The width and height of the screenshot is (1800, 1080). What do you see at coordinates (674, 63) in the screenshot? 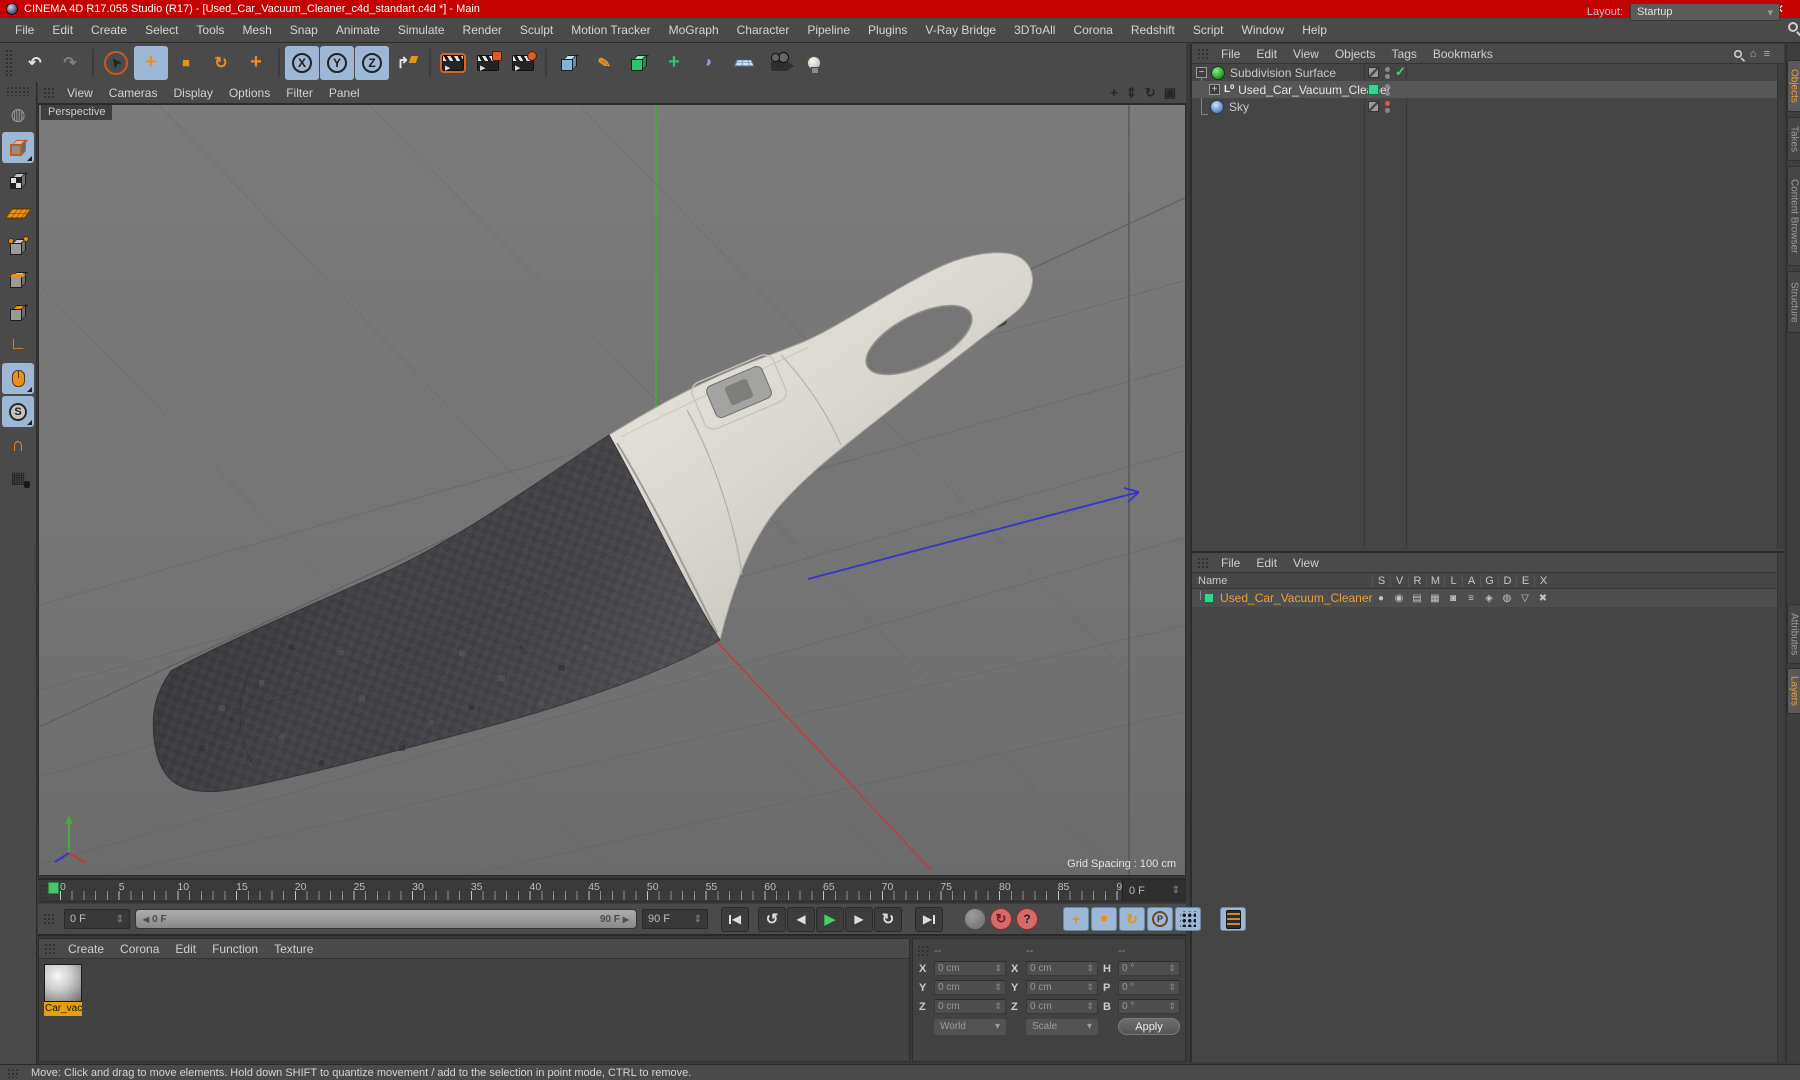
I see `add-mograph-button: +` at bounding box center [674, 63].